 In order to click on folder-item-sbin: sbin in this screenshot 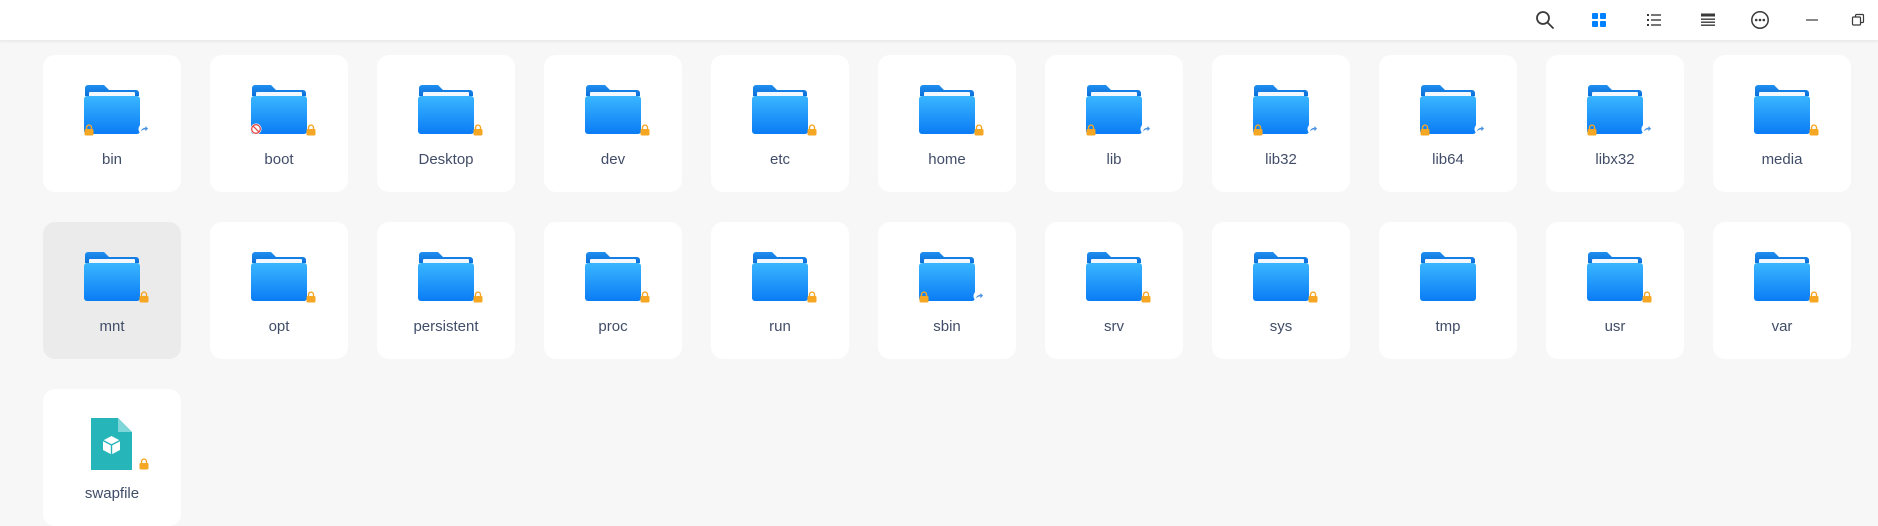, I will do `click(947, 290)`.